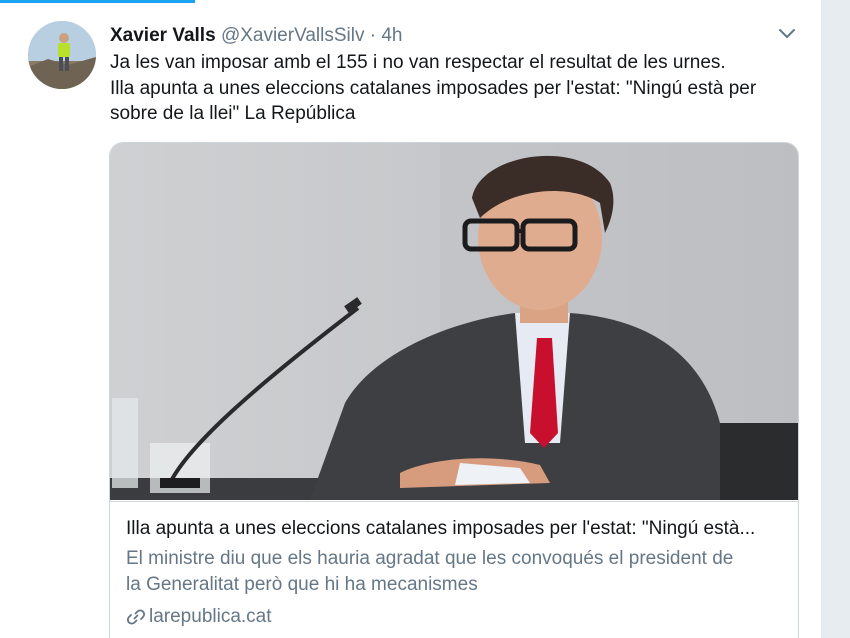 This screenshot has width=850, height=638. What do you see at coordinates (136, 616) in the screenshot?
I see `link-icon` at bounding box center [136, 616].